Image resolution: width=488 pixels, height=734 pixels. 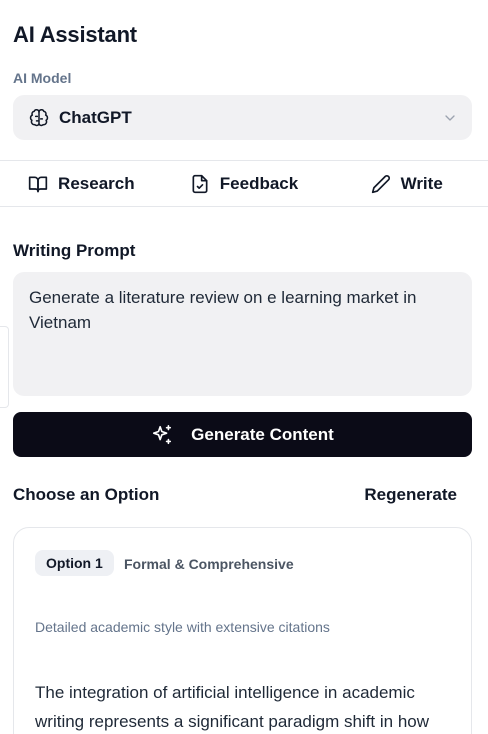 What do you see at coordinates (86, 494) in the screenshot?
I see `options-heading: Choose an Option` at bounding box center [86, 494].